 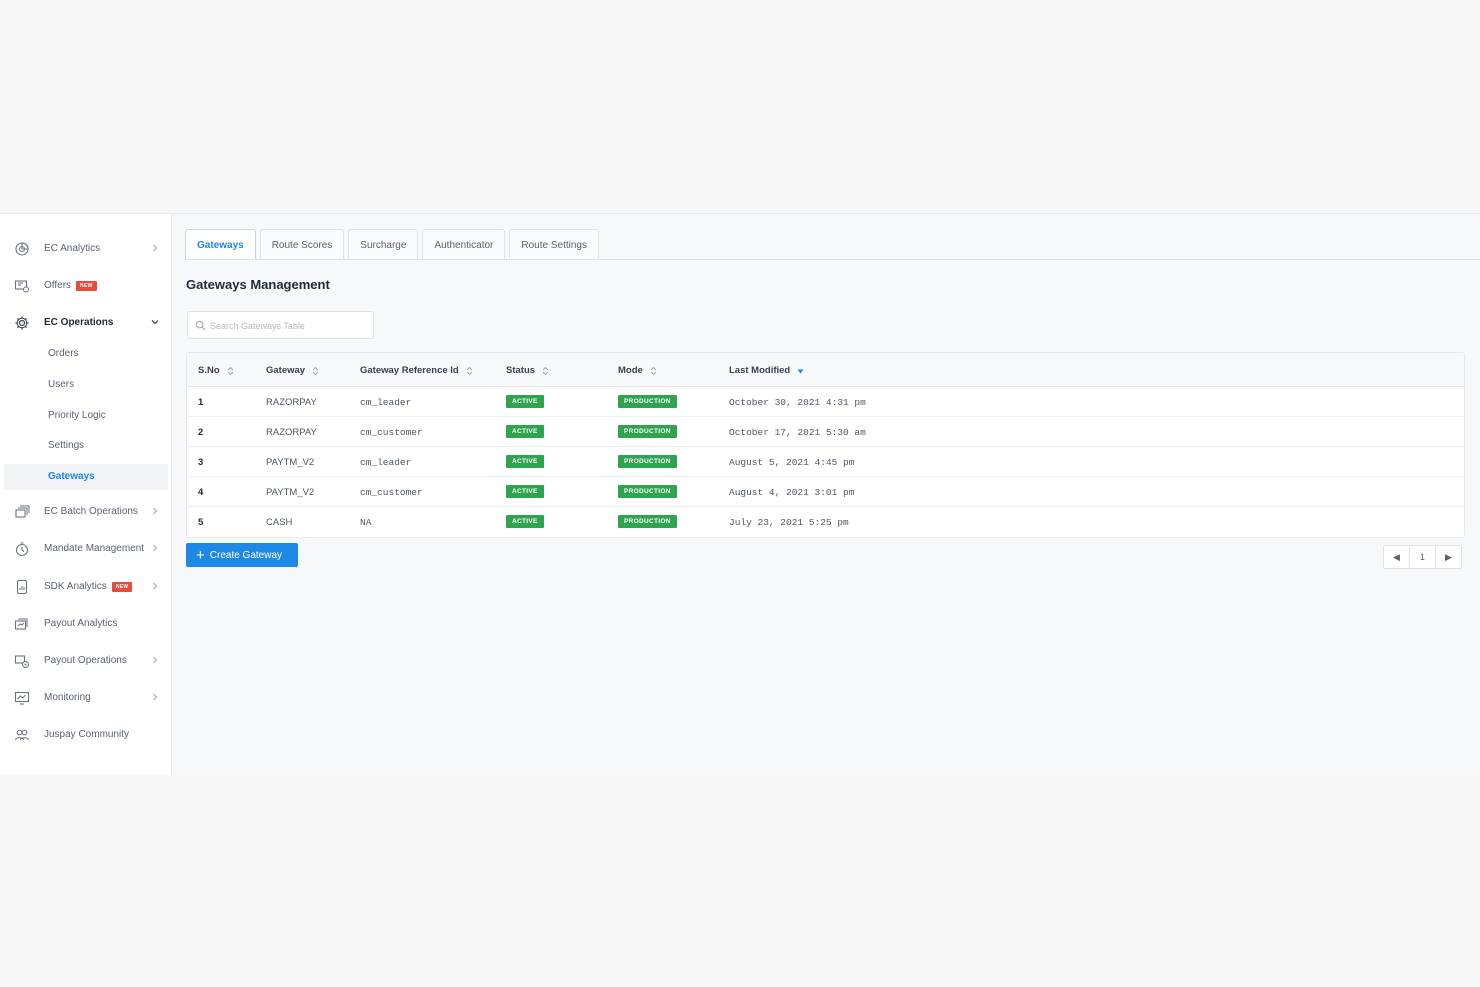 I want to click on search-box, so click(x=280, y=325).